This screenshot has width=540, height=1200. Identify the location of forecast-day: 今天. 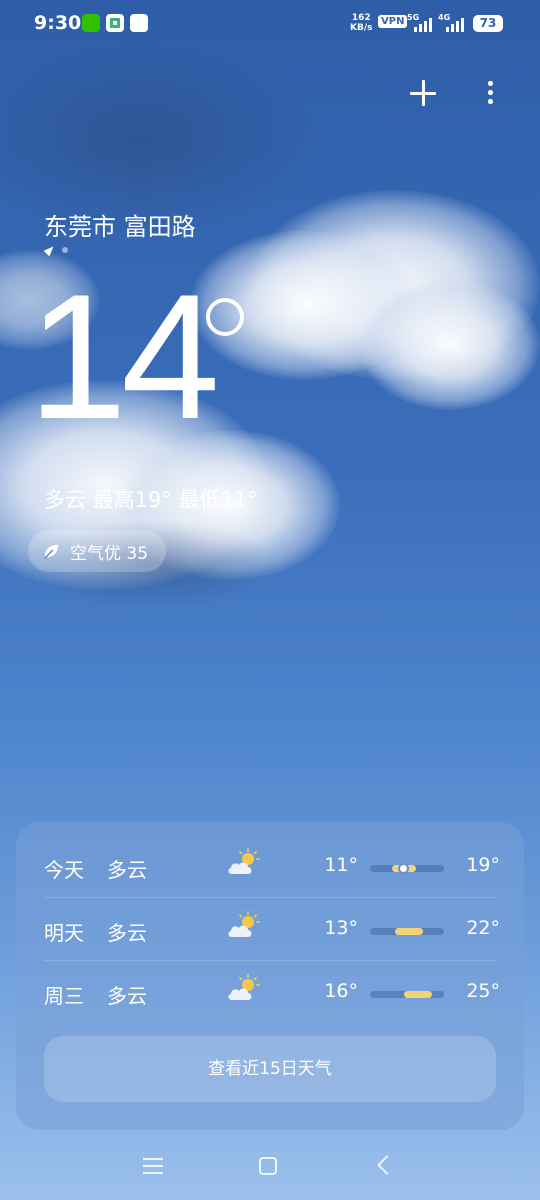
(64, 870).